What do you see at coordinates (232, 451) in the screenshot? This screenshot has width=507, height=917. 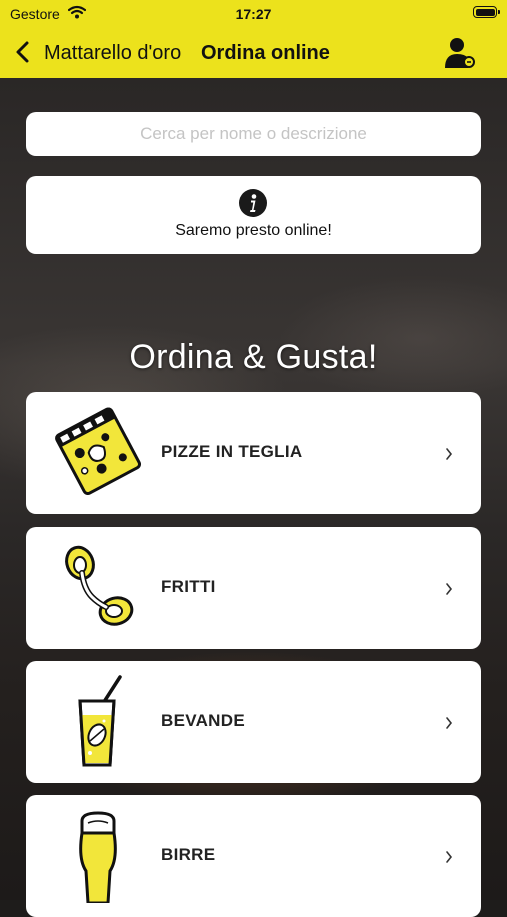 I see `category-label: PIZZE IN TEGLIA` at bounding box center [232, 451].